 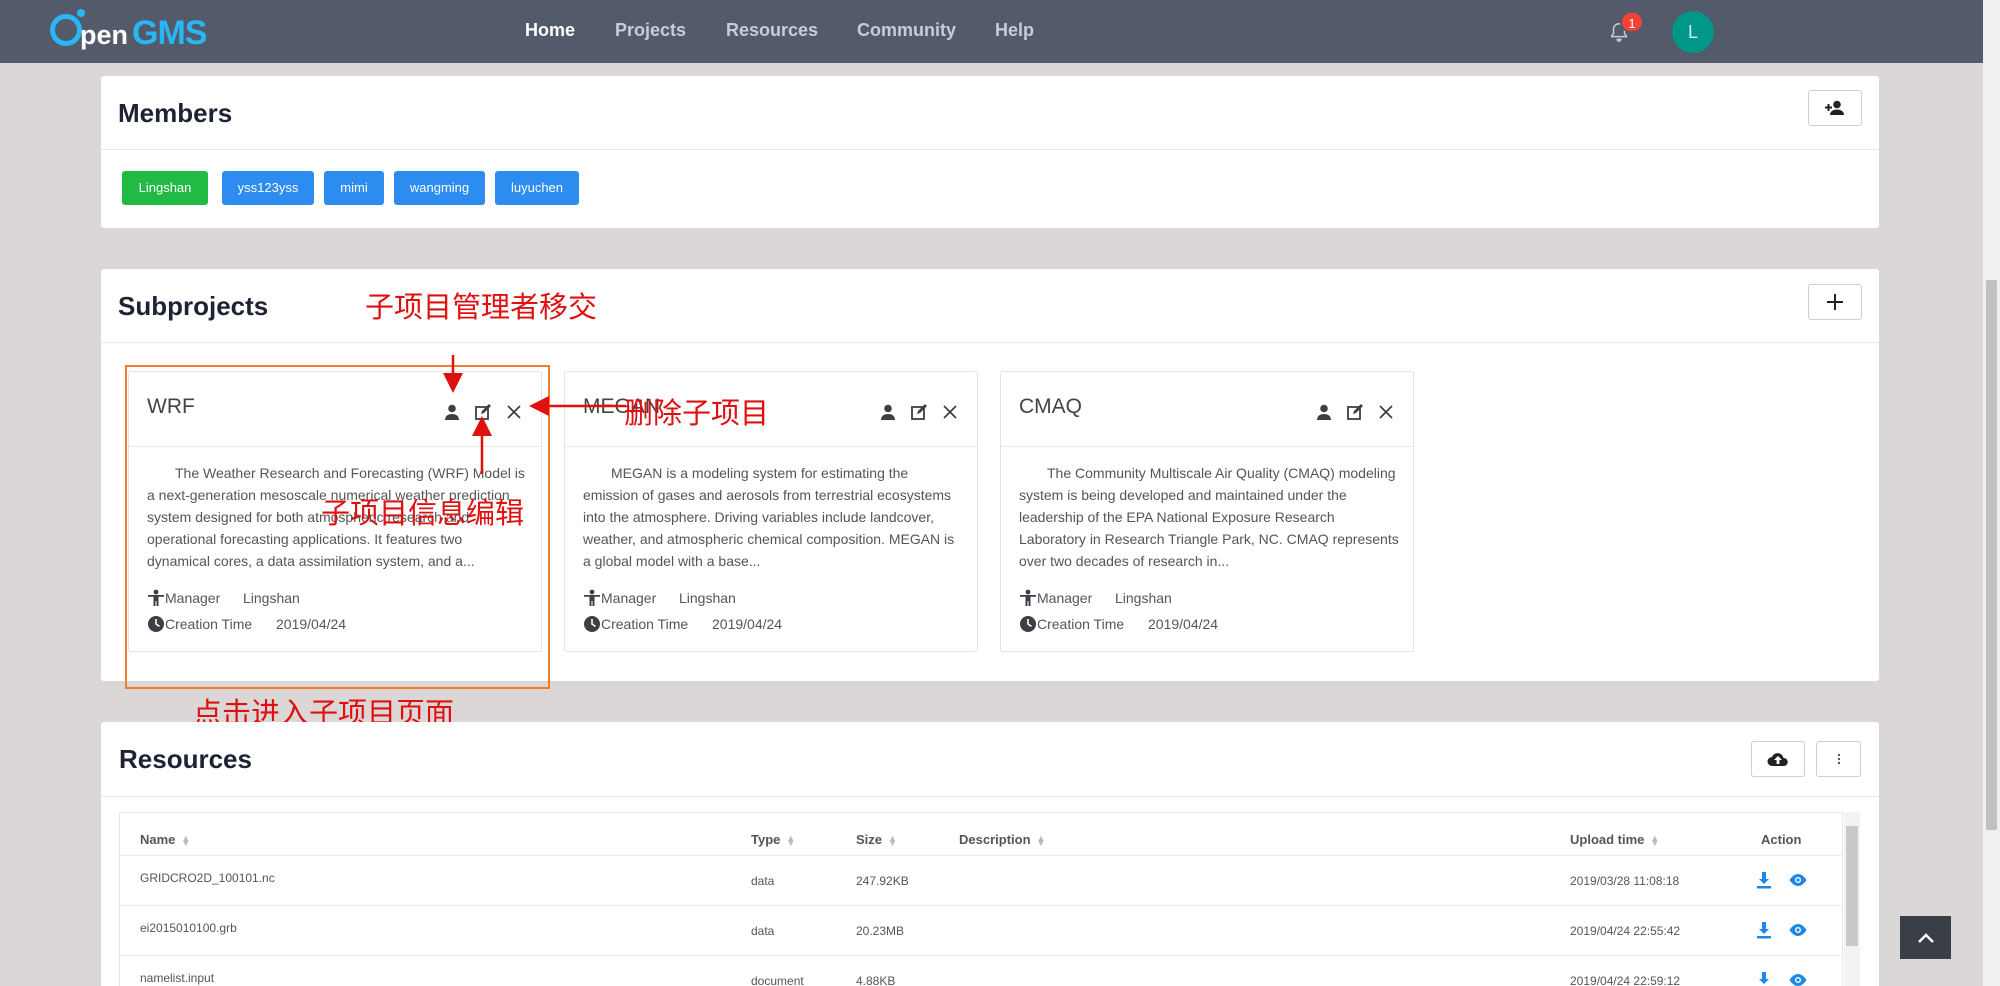 What do you see at coordinates (193, 306) in the screenshot?
I see `subprojects-title: Subprojects` at bounding box center [193, 306].